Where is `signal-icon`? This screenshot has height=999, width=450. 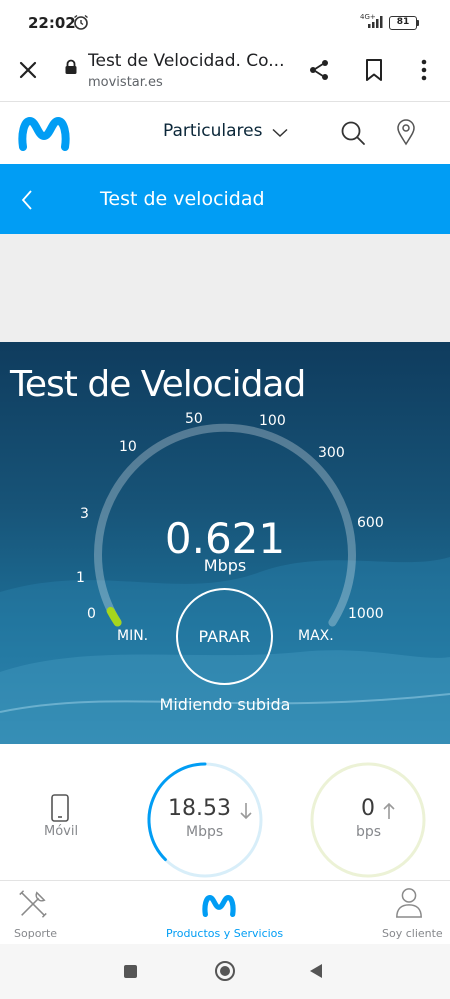 signal-icon is located at coordinates (375, 22).